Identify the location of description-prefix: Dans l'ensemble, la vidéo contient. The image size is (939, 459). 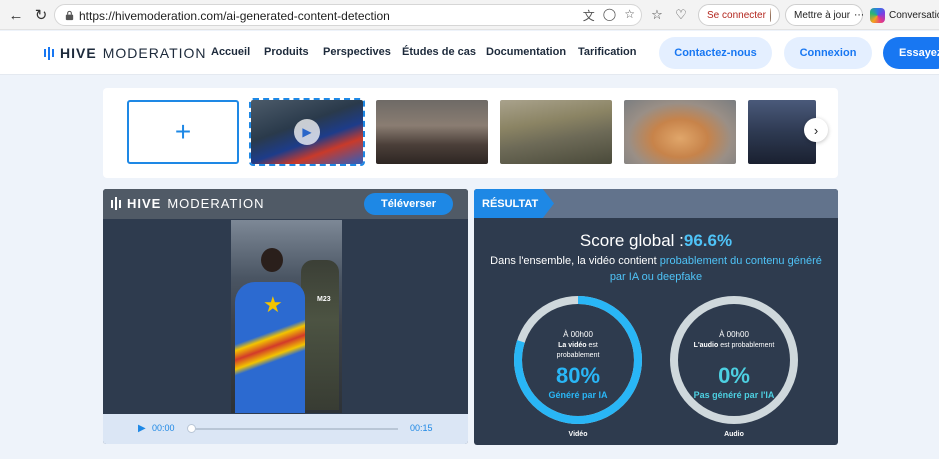
(575, 261).